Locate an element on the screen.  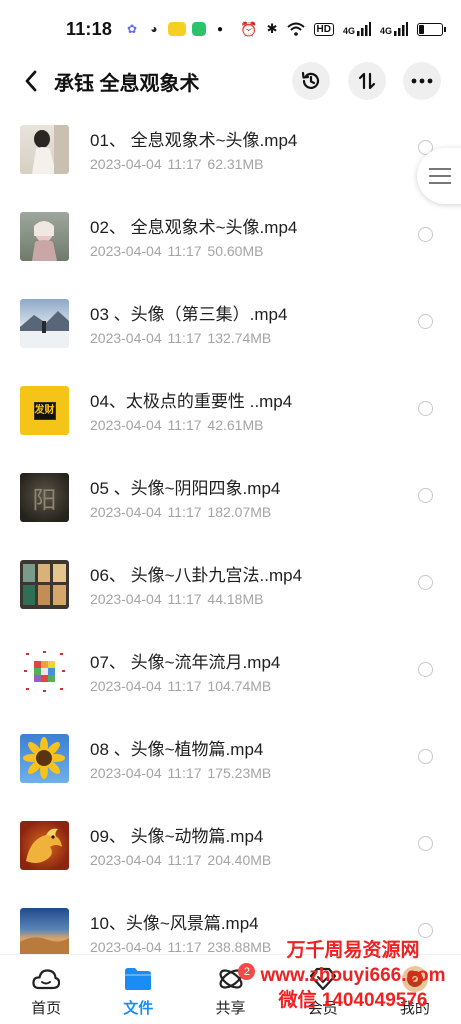
tab-files: 文件 is located at coordinates (138, 989).